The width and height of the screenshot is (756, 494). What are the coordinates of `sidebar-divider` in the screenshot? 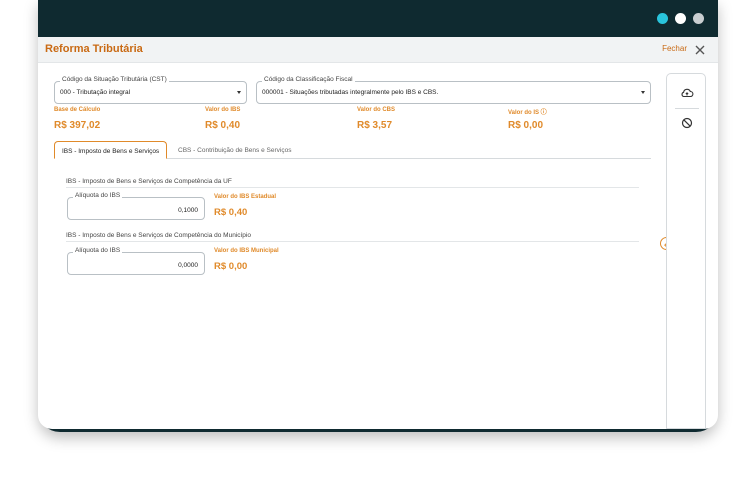 It's located at (687, 108).